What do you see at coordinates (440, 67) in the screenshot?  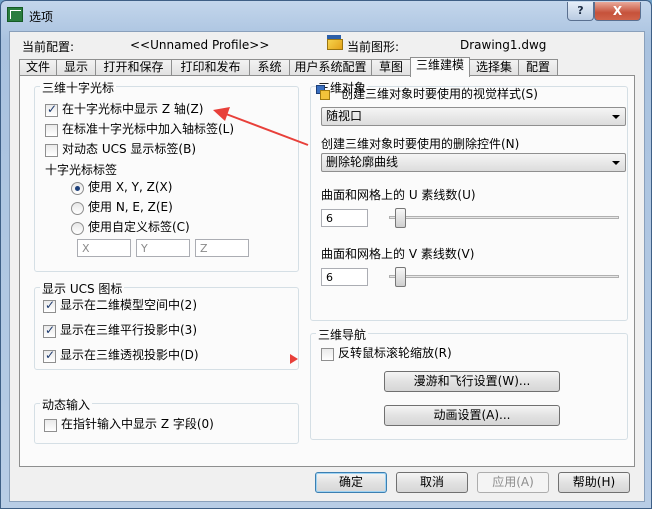 I see `tab-3d-modeling: 三维建模` at bounding box center [440, 67].